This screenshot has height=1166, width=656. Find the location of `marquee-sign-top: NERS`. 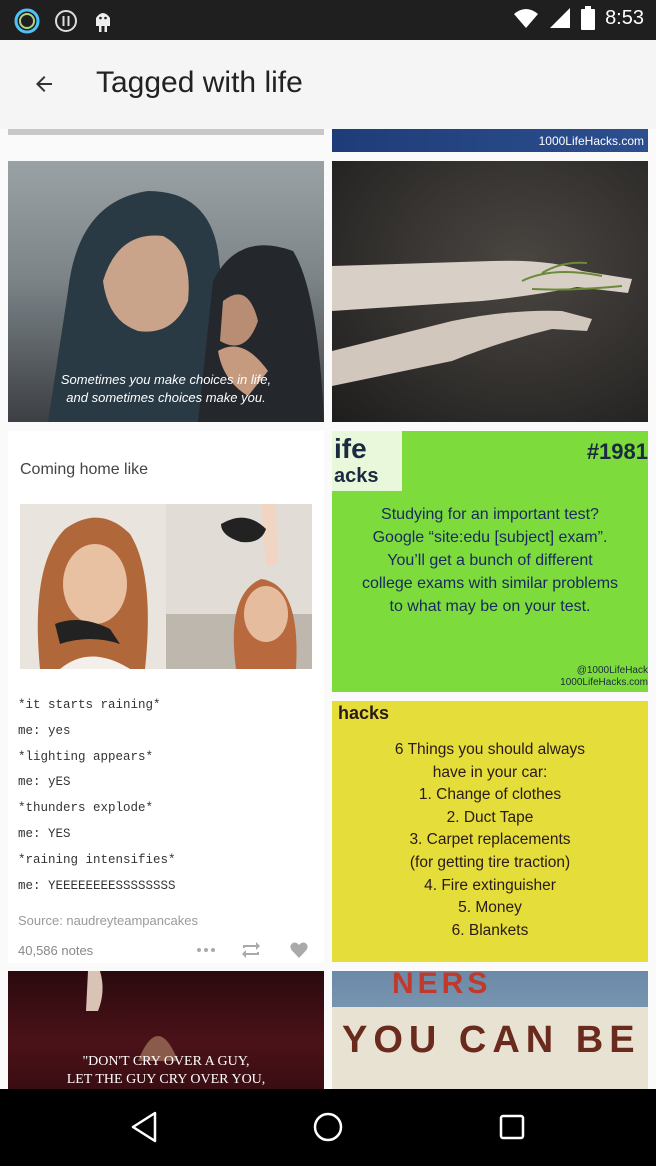

marquee-sign-top: NERS is located at coordinates (442, 985).